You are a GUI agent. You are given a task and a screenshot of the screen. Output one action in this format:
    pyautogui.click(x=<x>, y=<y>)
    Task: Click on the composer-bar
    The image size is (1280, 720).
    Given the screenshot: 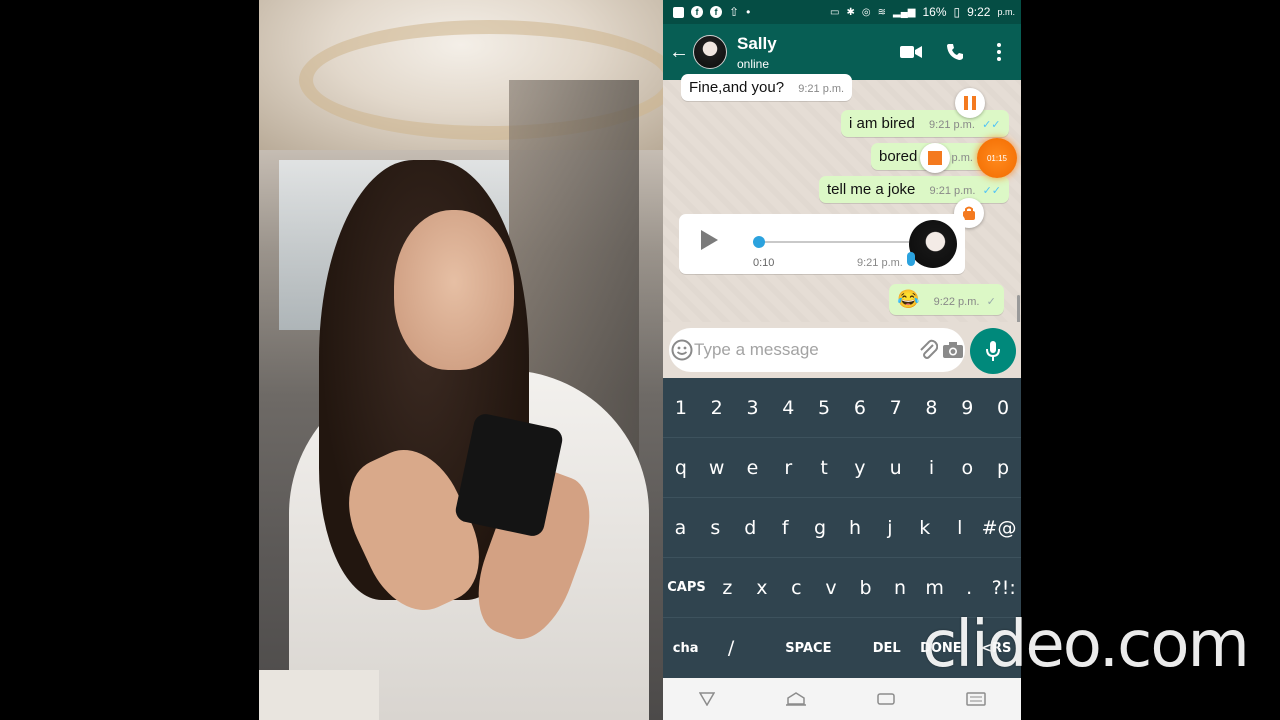 What is the action you would take?
    pyautogui.click(x=842, y=350)
    